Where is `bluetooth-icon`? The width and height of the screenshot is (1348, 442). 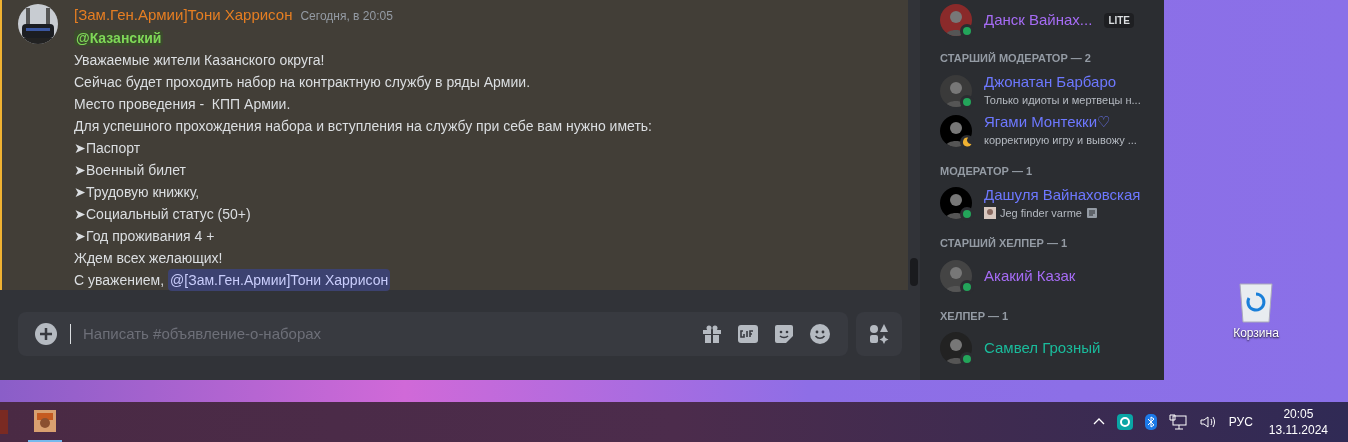
bluetooth-icon is located at coordinates (1150, 422).